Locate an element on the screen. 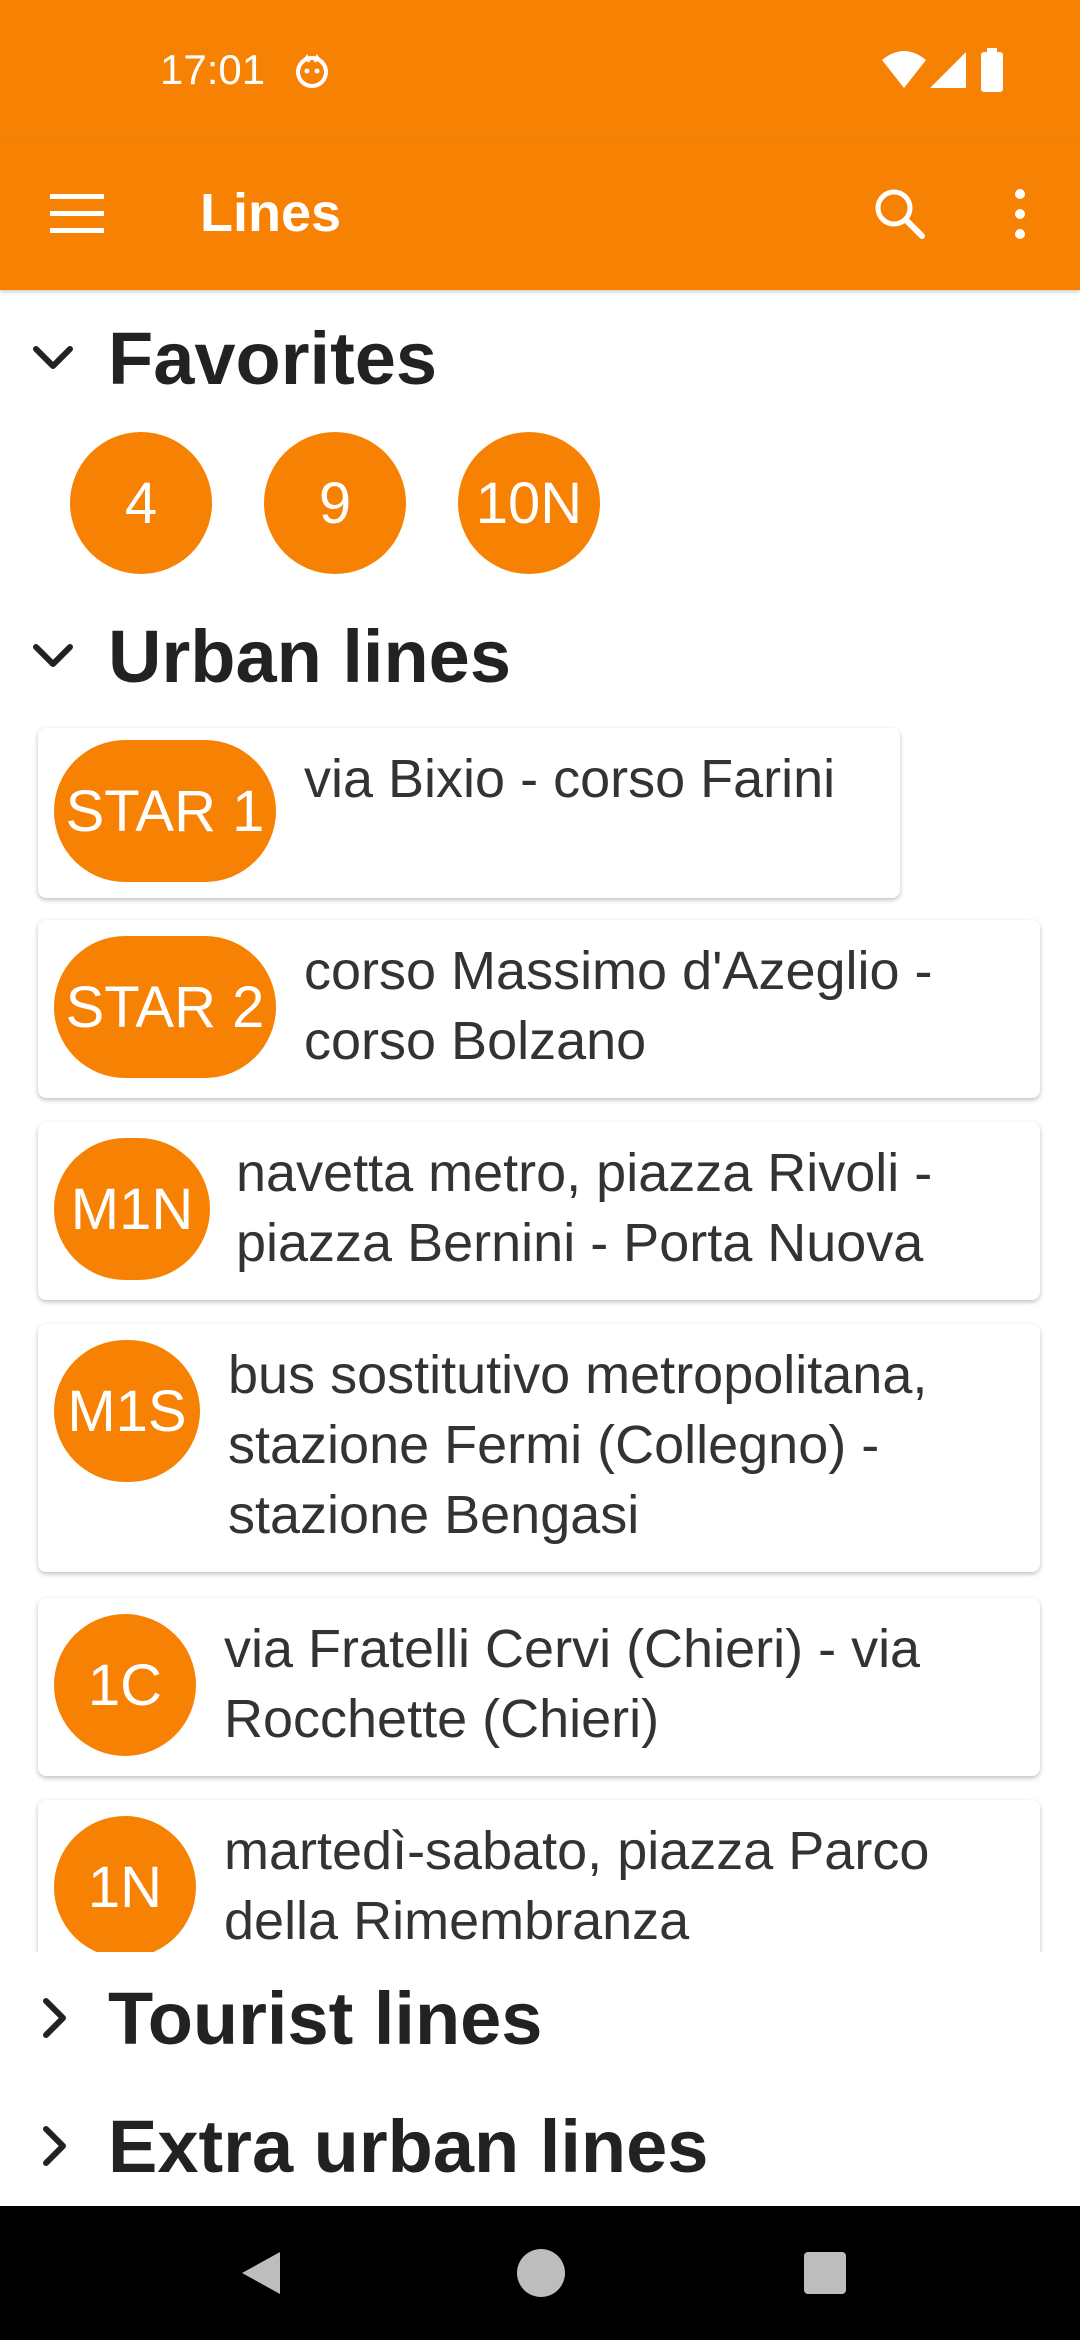 Image resolution: width=1080 pixels, height=2340 pixels. face-notification-icon is located at coordinates (312, 71).